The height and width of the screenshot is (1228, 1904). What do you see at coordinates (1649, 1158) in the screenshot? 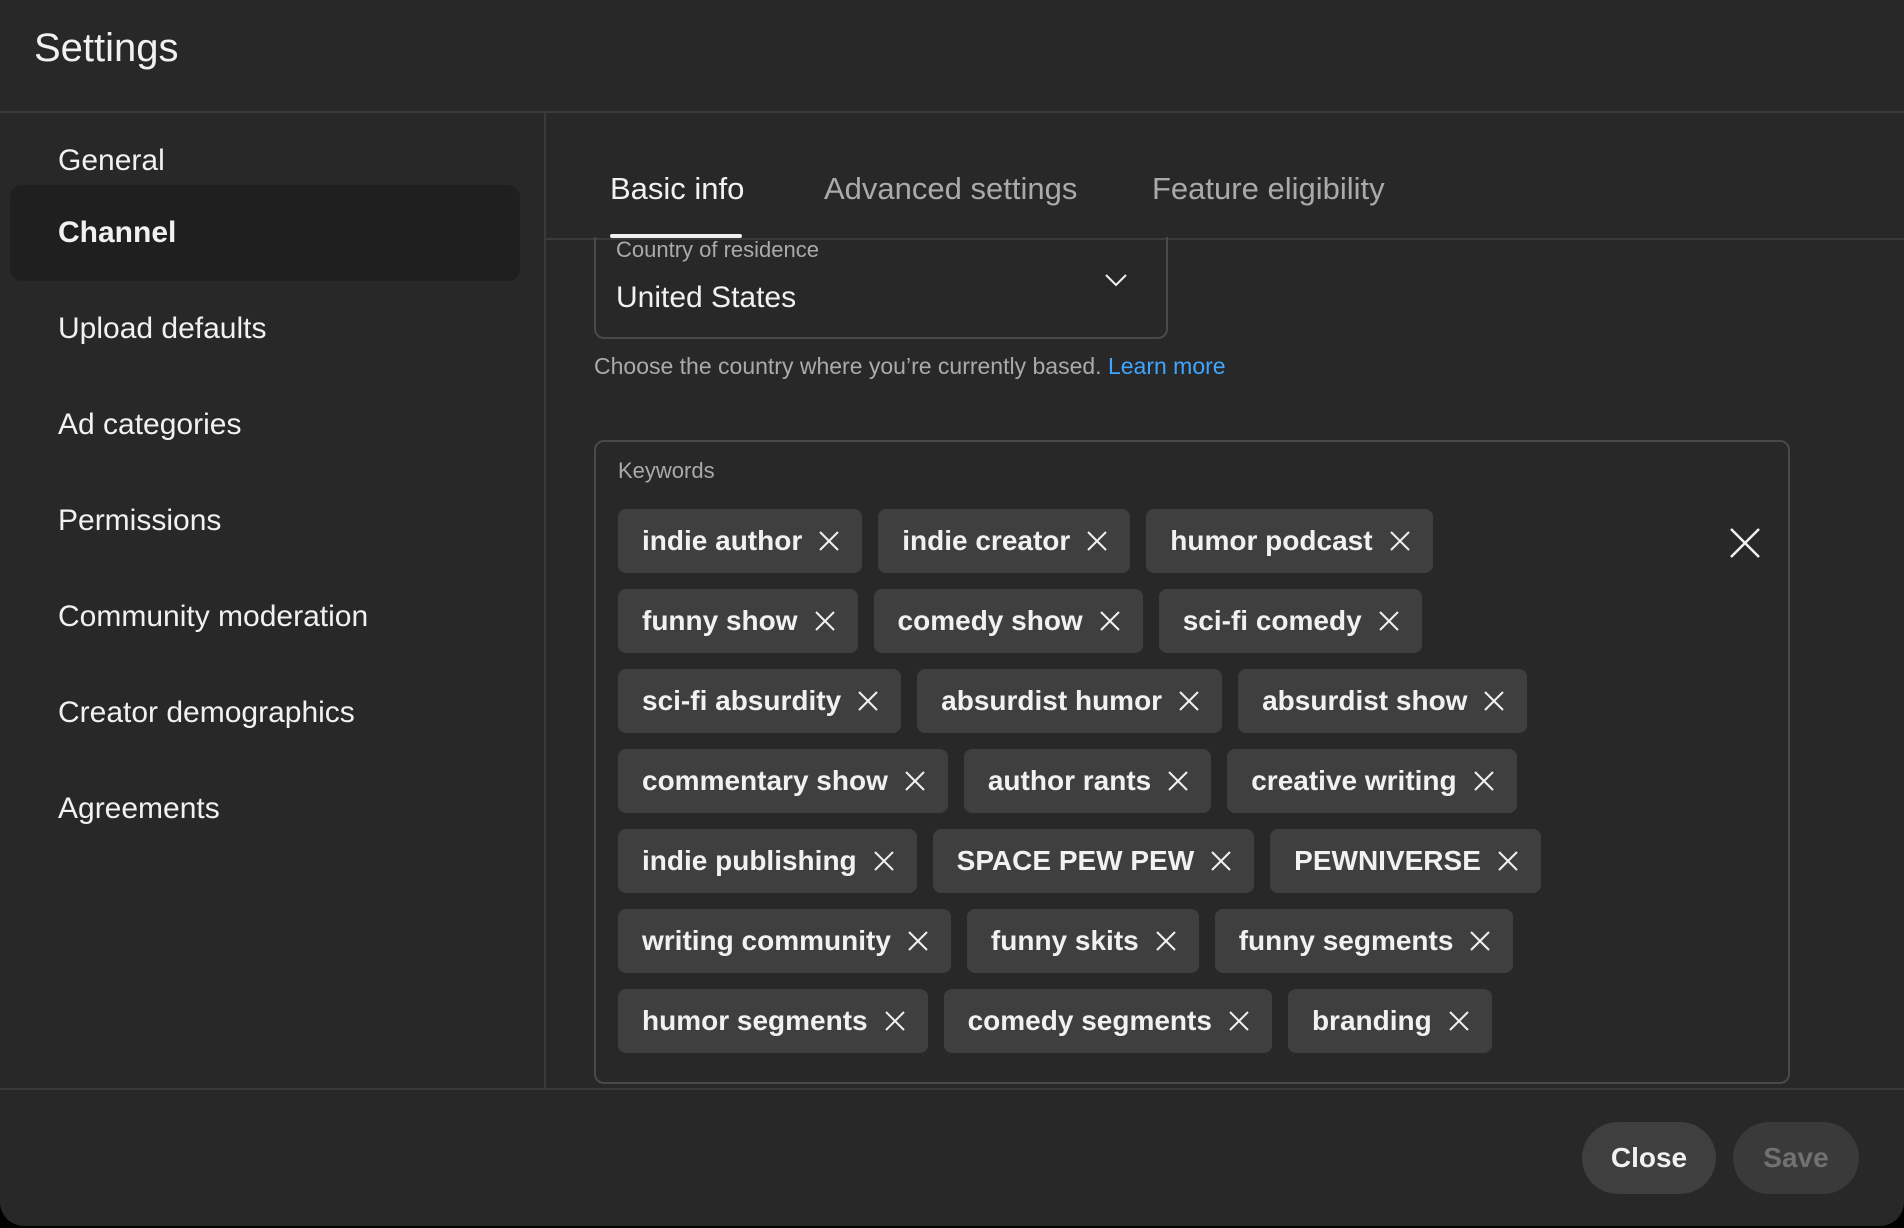
I see `close-button: Close` at bounding box center [1649, 1158].